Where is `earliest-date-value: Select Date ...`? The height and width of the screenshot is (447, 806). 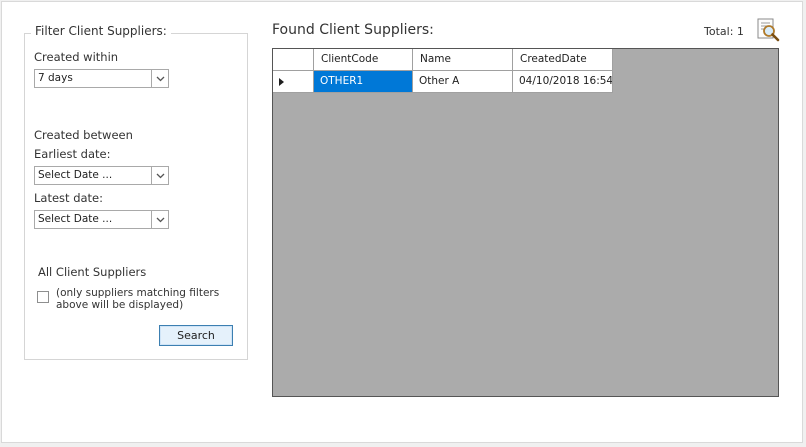
earliest-date-value: Select Date ... is located at coordinates (75, 175).